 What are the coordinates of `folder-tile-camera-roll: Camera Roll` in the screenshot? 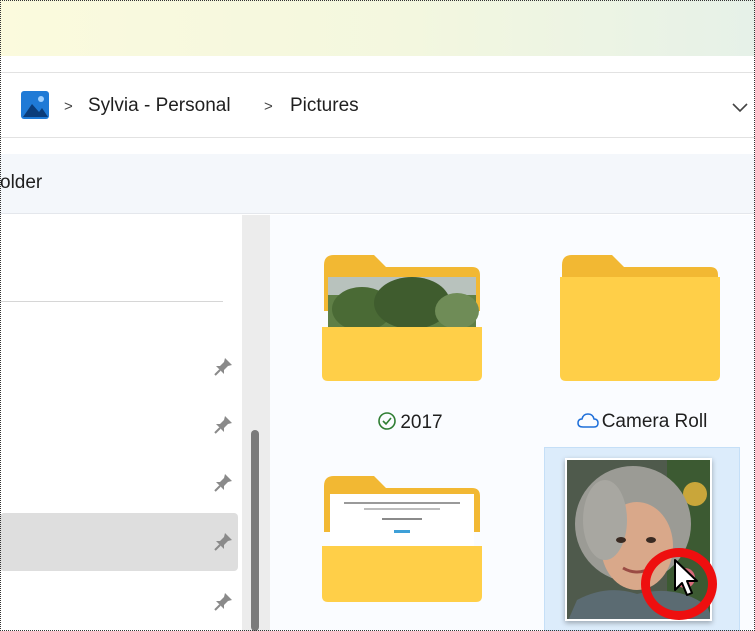 It's located at (642, 337).